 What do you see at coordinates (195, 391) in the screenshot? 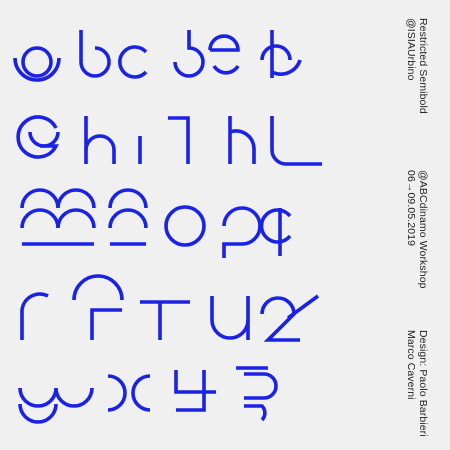
I see `glyph-y` at bounding box center [195, 391].